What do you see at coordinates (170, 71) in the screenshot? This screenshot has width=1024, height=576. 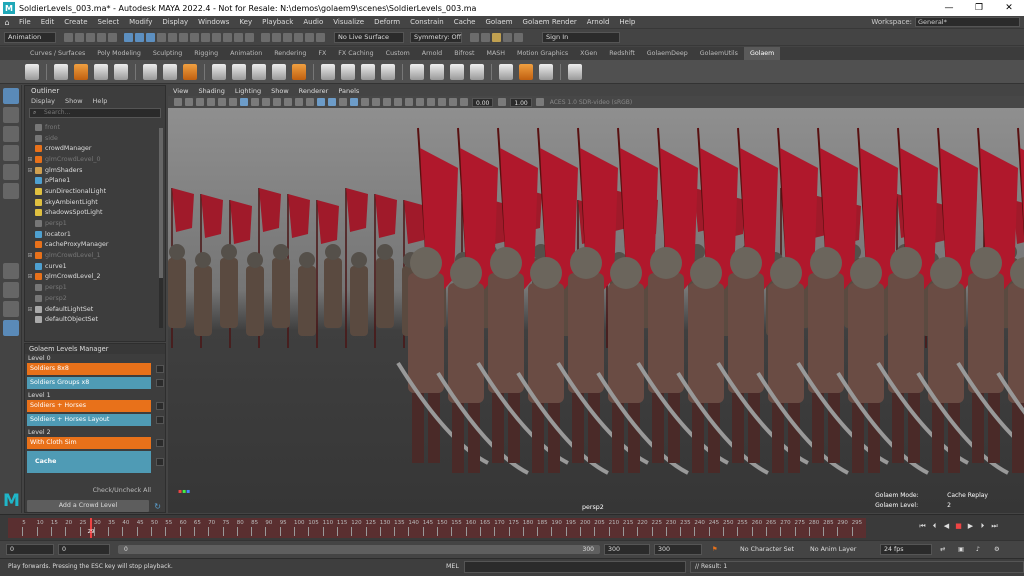 I see `motion-behavior-icon` at bounding box center [170, 71].